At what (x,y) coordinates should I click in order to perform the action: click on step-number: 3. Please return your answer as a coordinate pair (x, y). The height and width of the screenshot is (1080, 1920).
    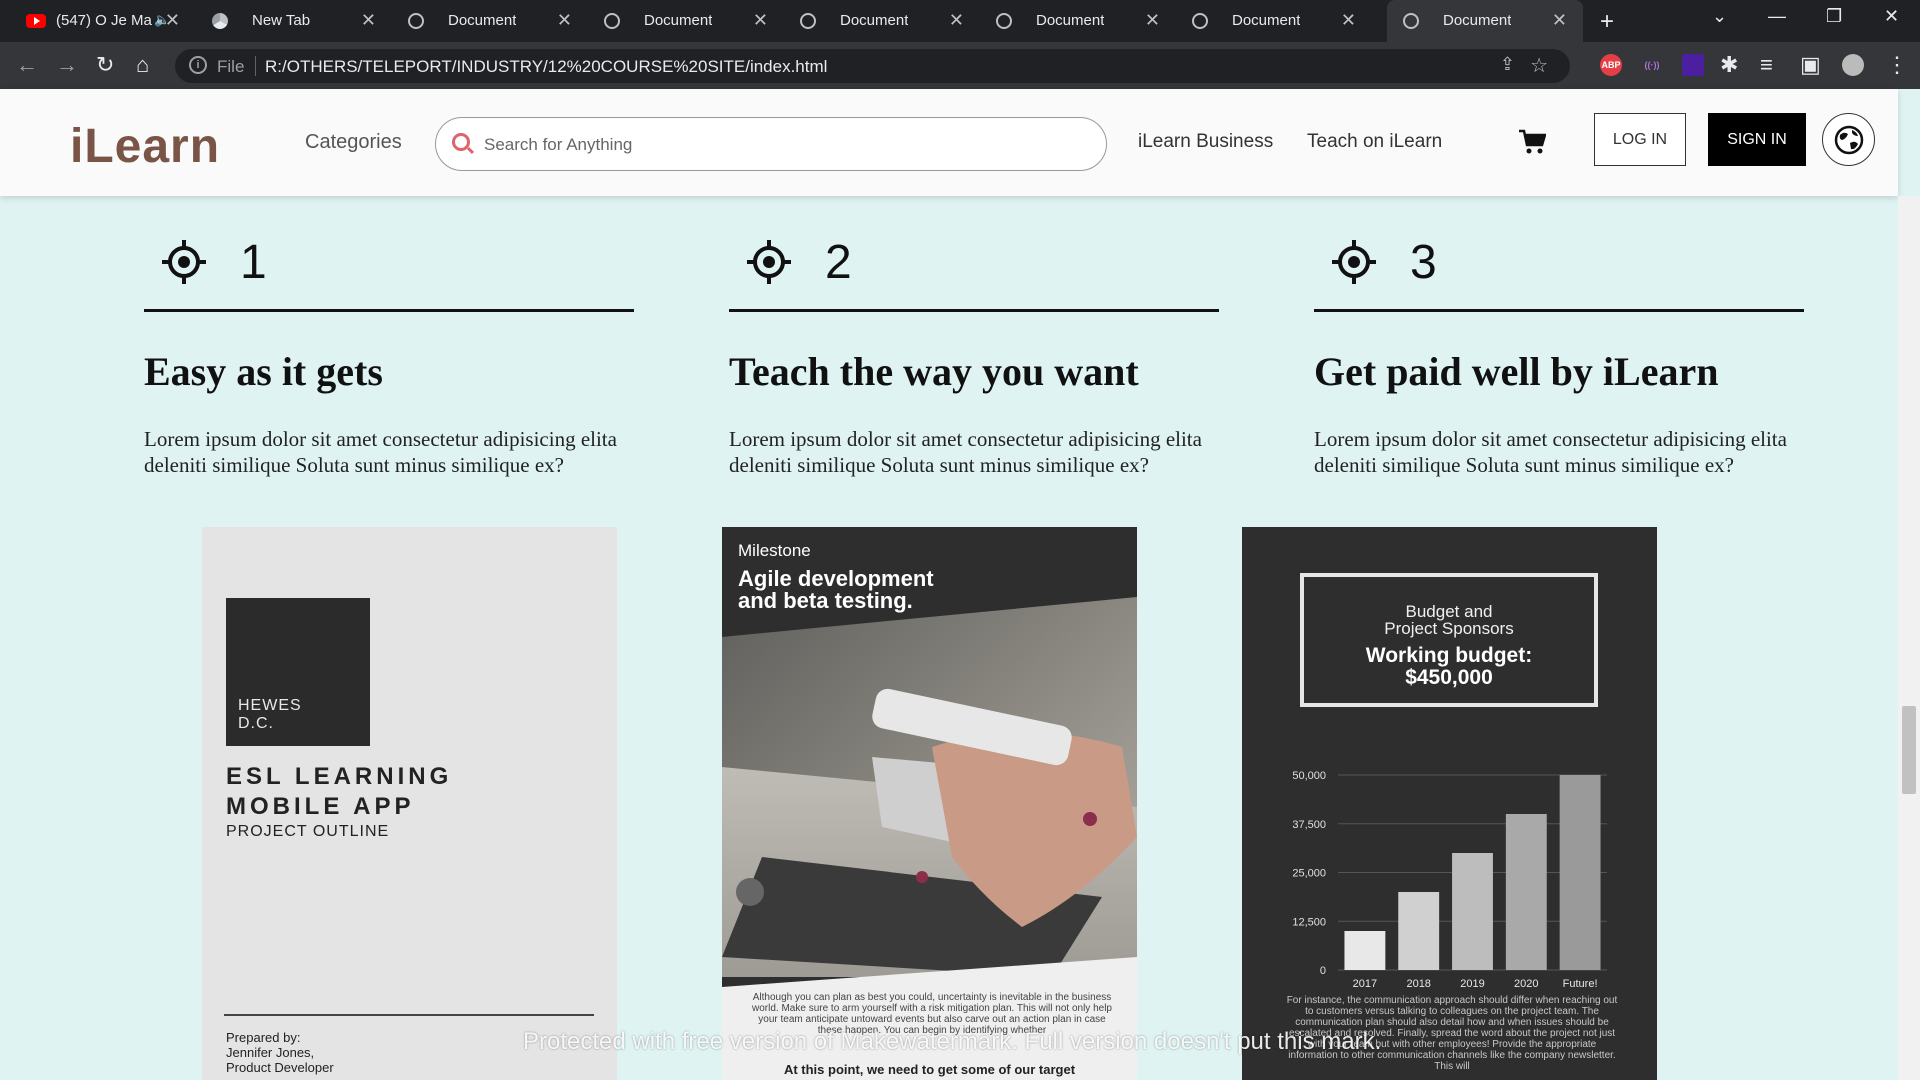
    Looking at the image, I should click on (1423, 262).